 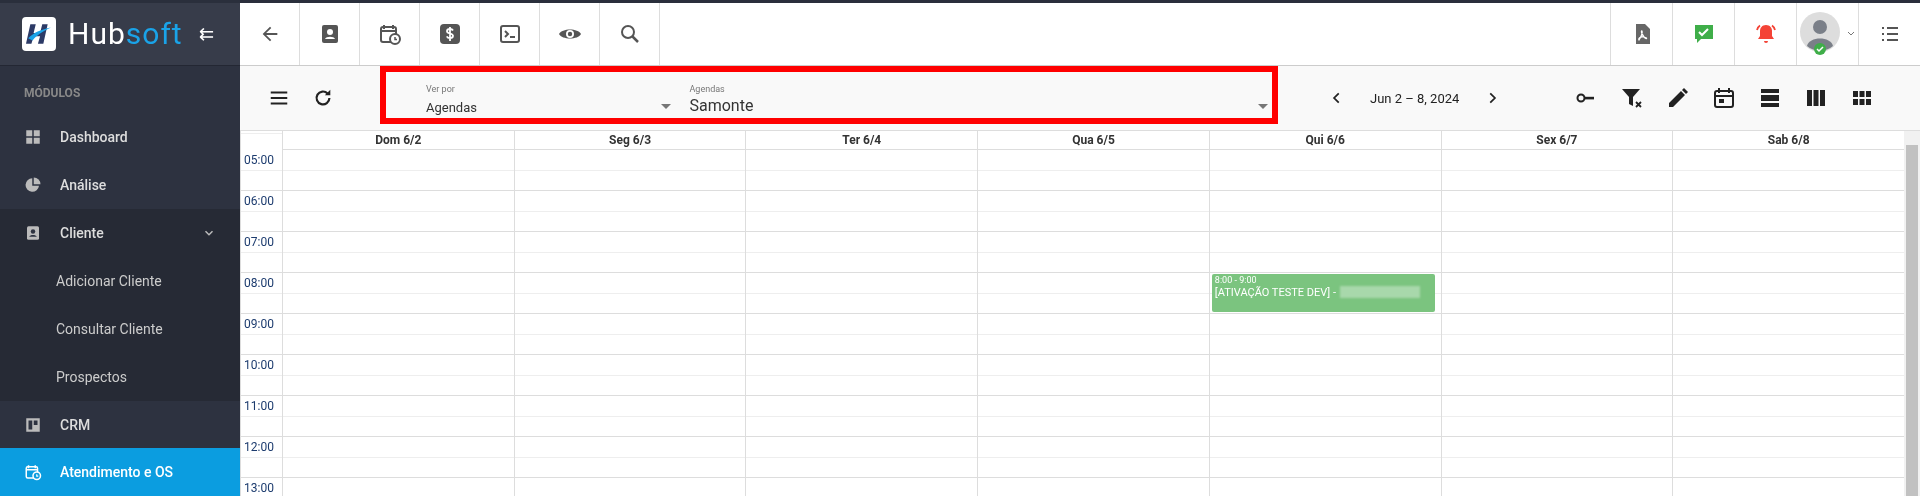 What do you see at coordinates (861, 140) in the screenshot?
I see `day-header: Ter 6/4` at bounding box center [861, 140].